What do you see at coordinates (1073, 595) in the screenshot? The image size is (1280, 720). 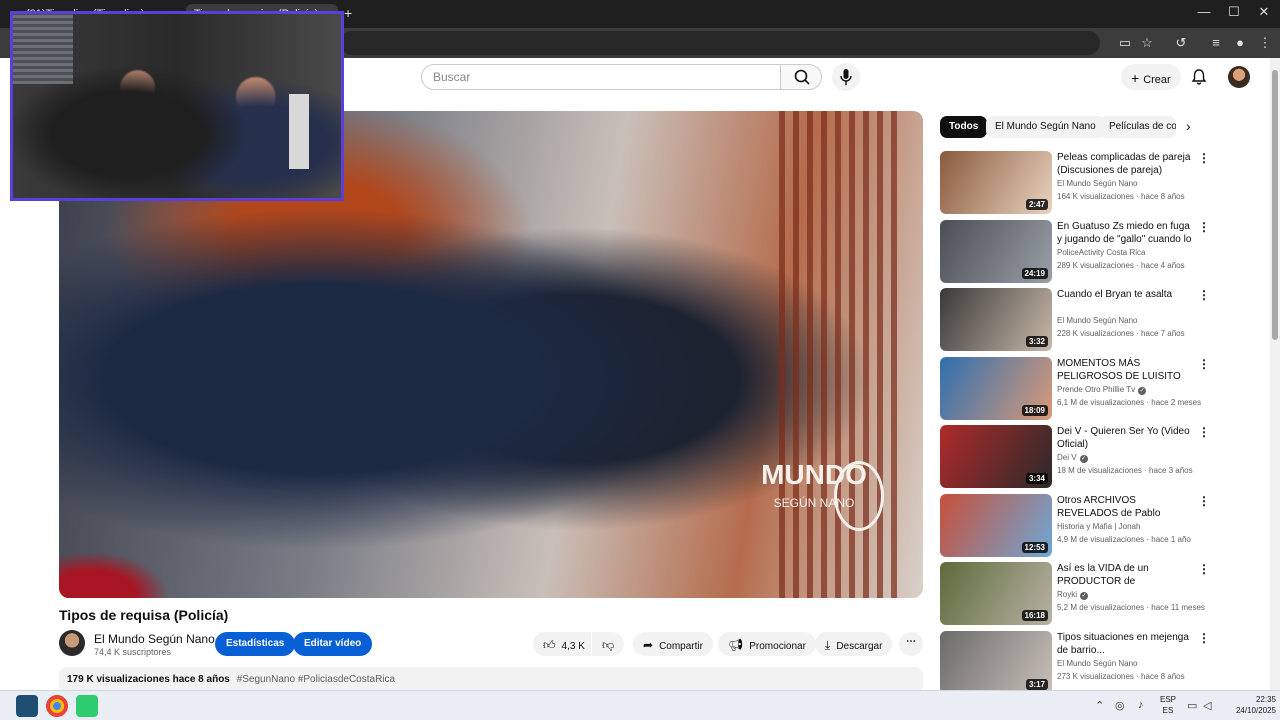 I see `recommendation-channel: Royki ✓` at bounding box center [1073, 595].